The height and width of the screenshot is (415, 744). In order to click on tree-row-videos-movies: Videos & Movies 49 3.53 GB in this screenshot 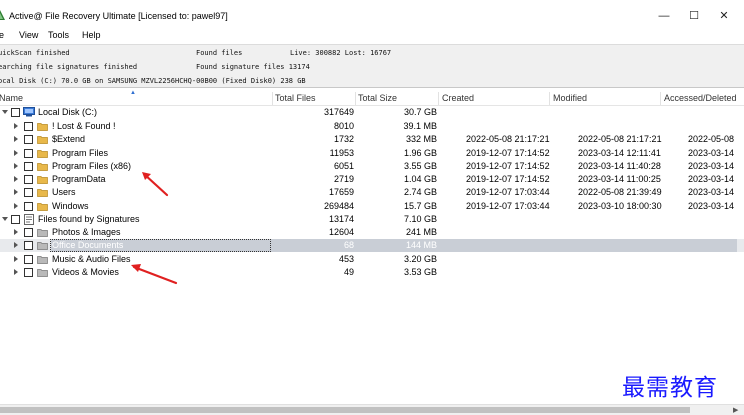, I will do `click(372, 272)`.